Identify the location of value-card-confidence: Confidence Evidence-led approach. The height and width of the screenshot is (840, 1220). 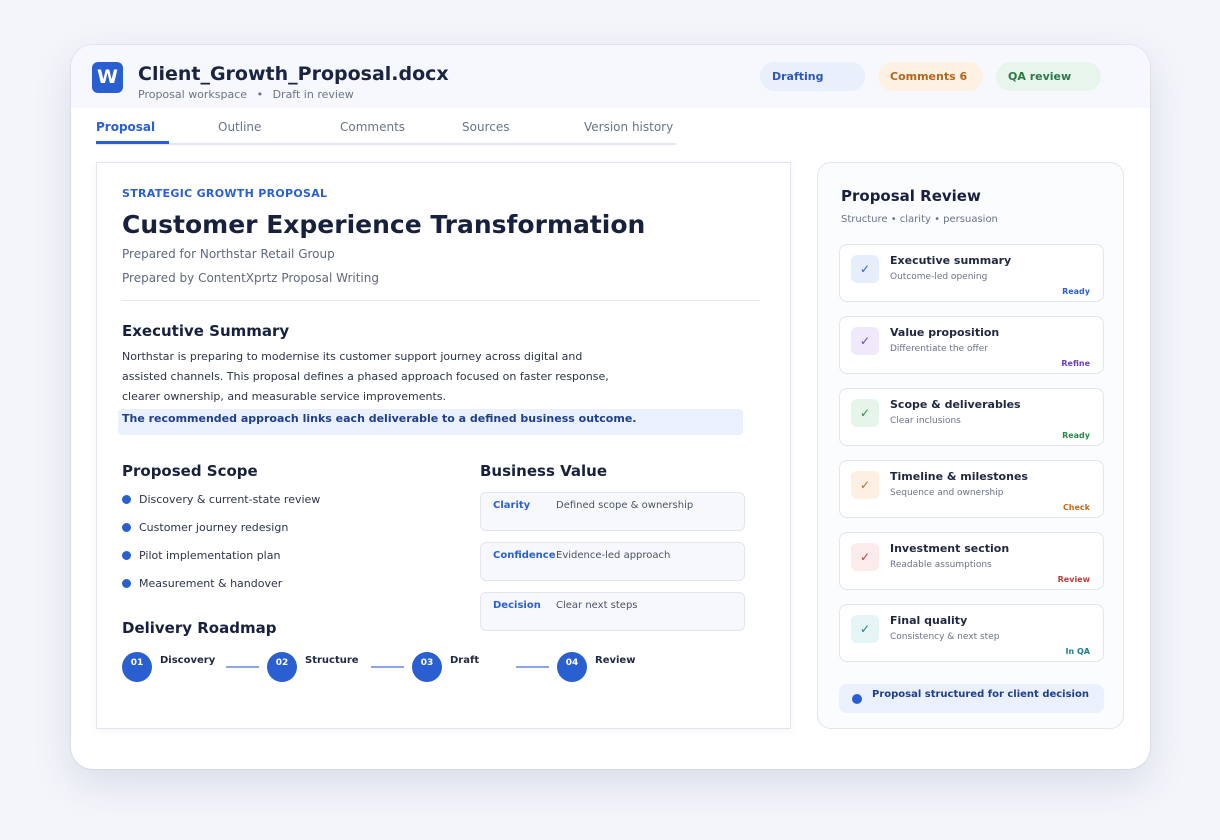
(612, 561).